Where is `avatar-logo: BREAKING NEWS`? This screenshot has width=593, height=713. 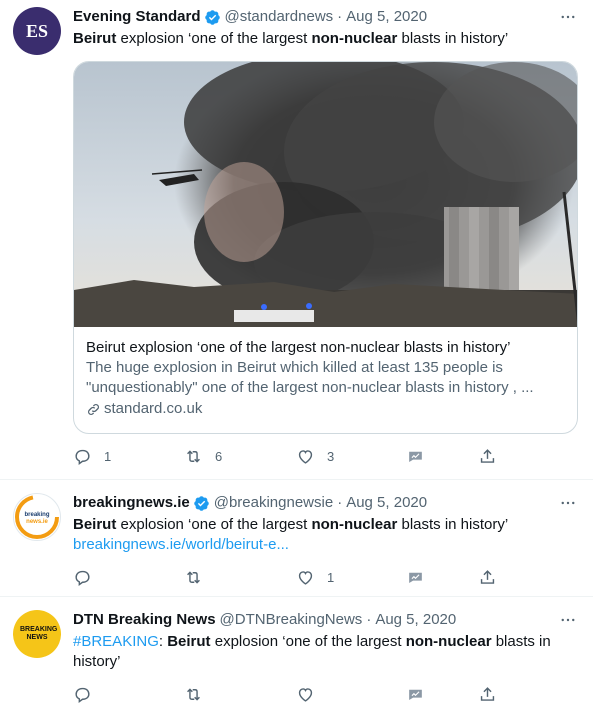
avatar-logo: BREAKING NEWS is located at coordinates (39, 633).